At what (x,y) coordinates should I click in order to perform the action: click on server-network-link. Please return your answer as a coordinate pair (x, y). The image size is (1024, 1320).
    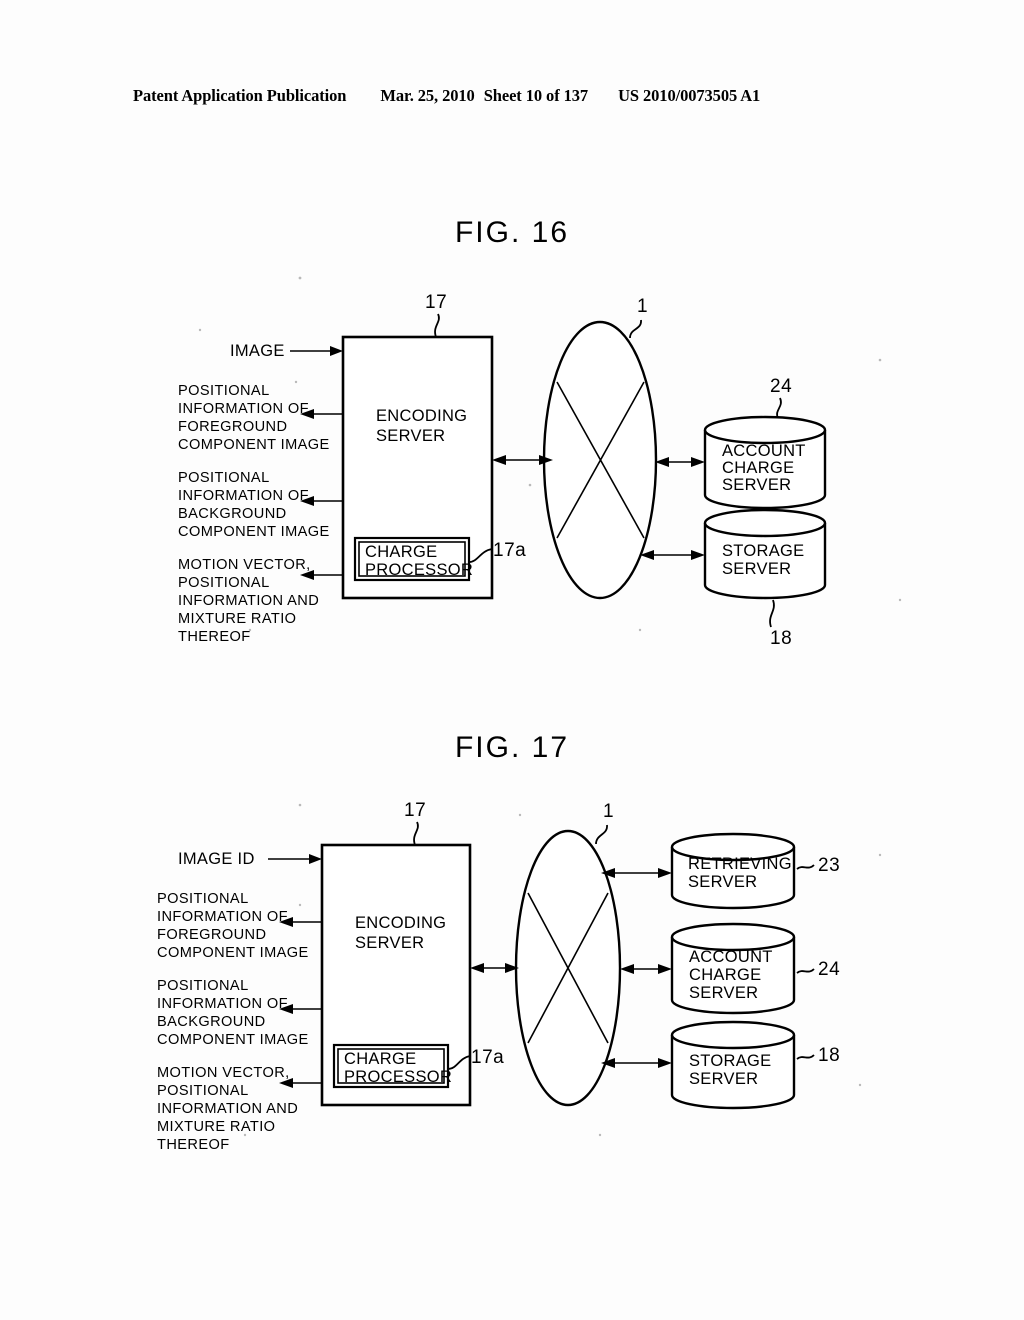
    Looking at the image, I should click on (494, 968).